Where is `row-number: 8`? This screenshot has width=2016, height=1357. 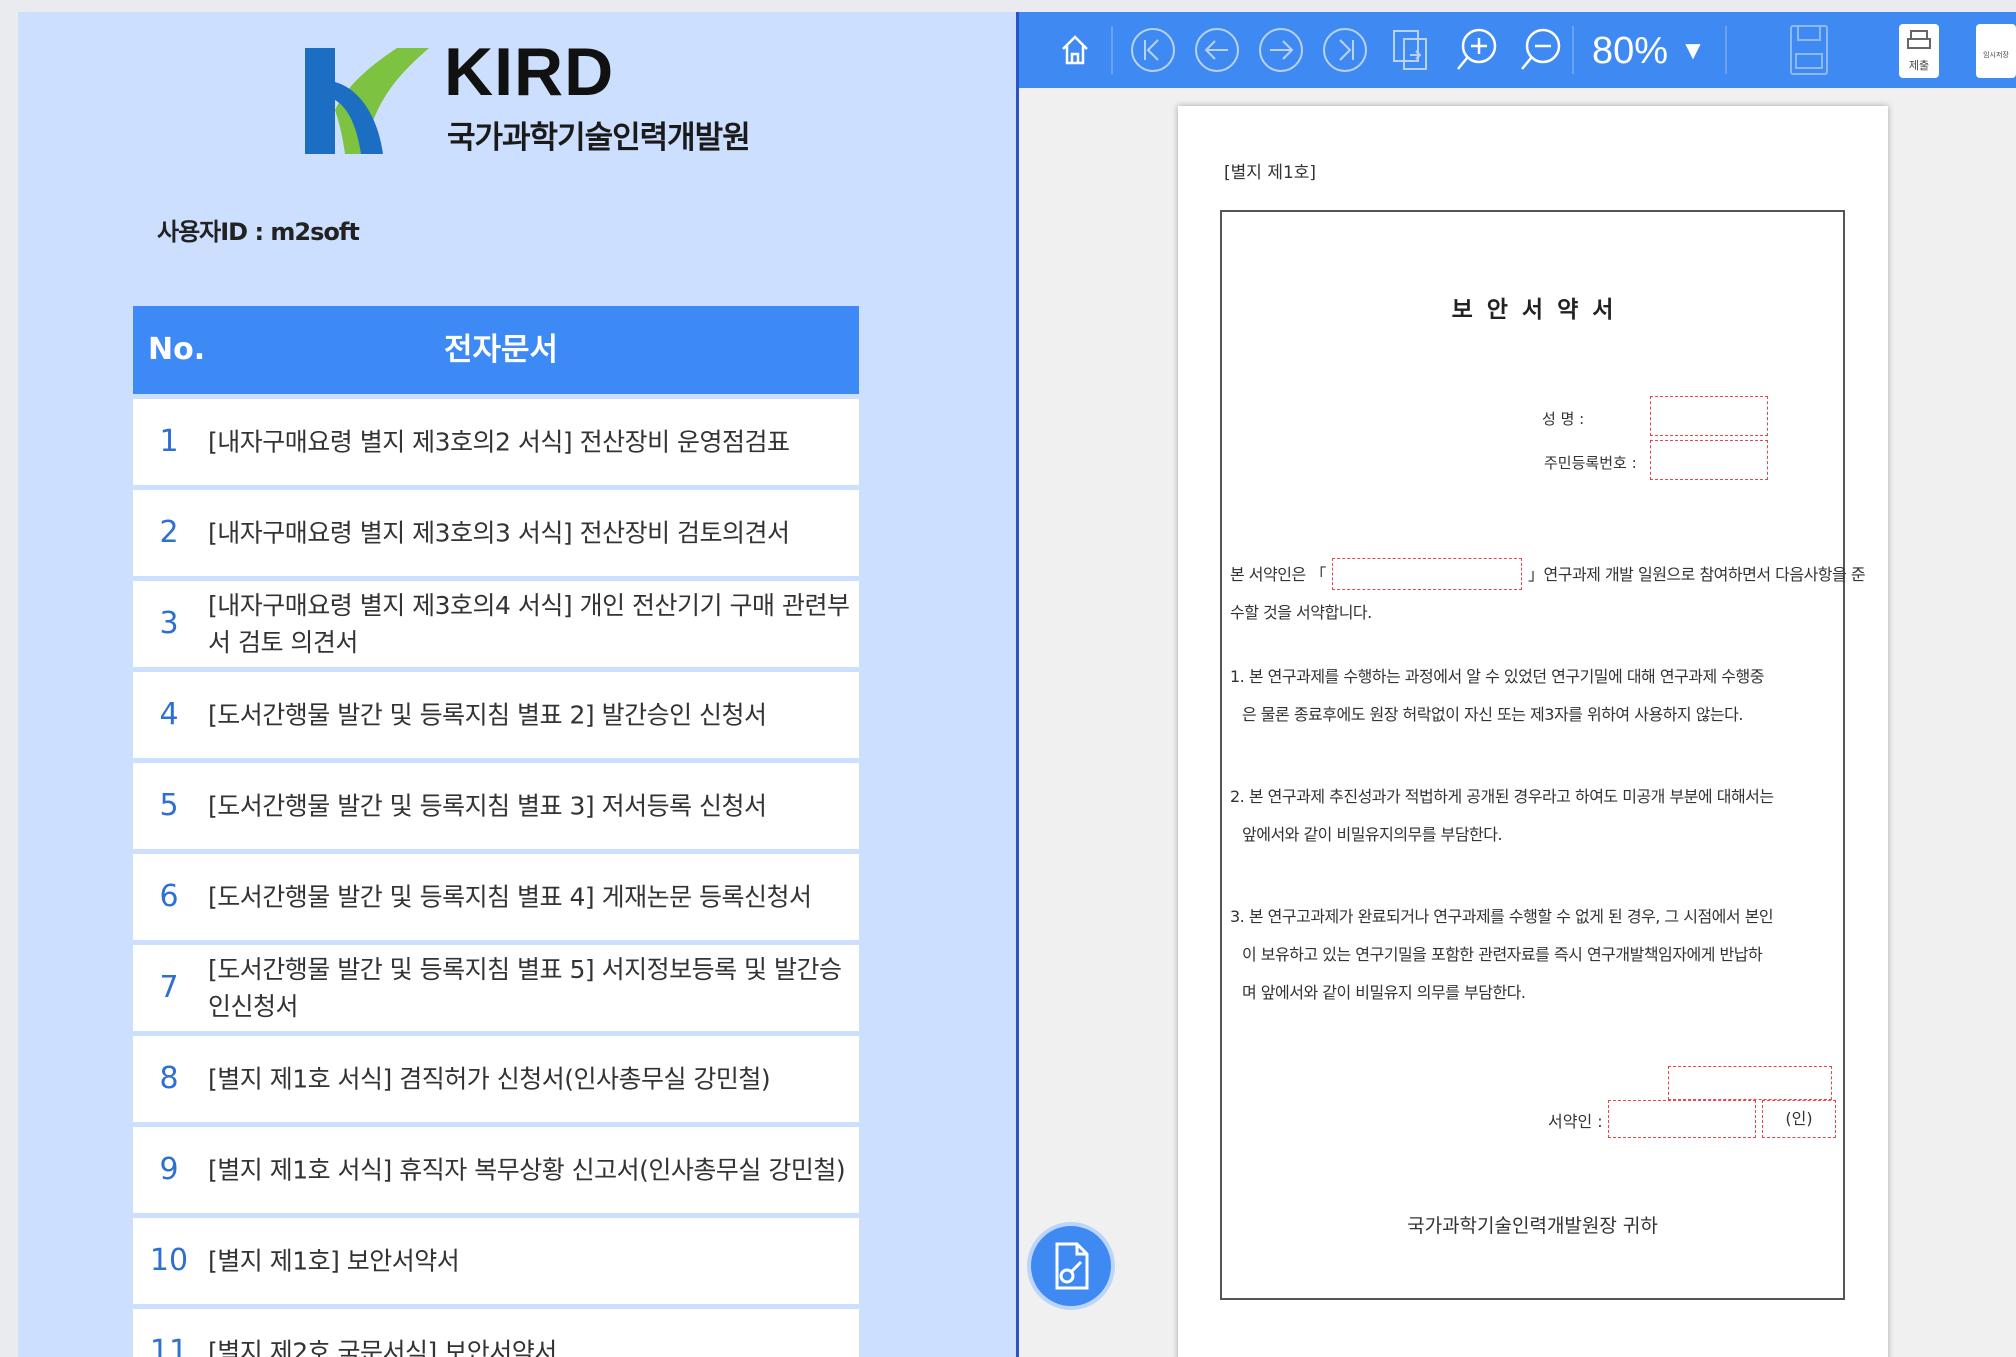 row-number: 8 is located at coordinates (169, 1078).